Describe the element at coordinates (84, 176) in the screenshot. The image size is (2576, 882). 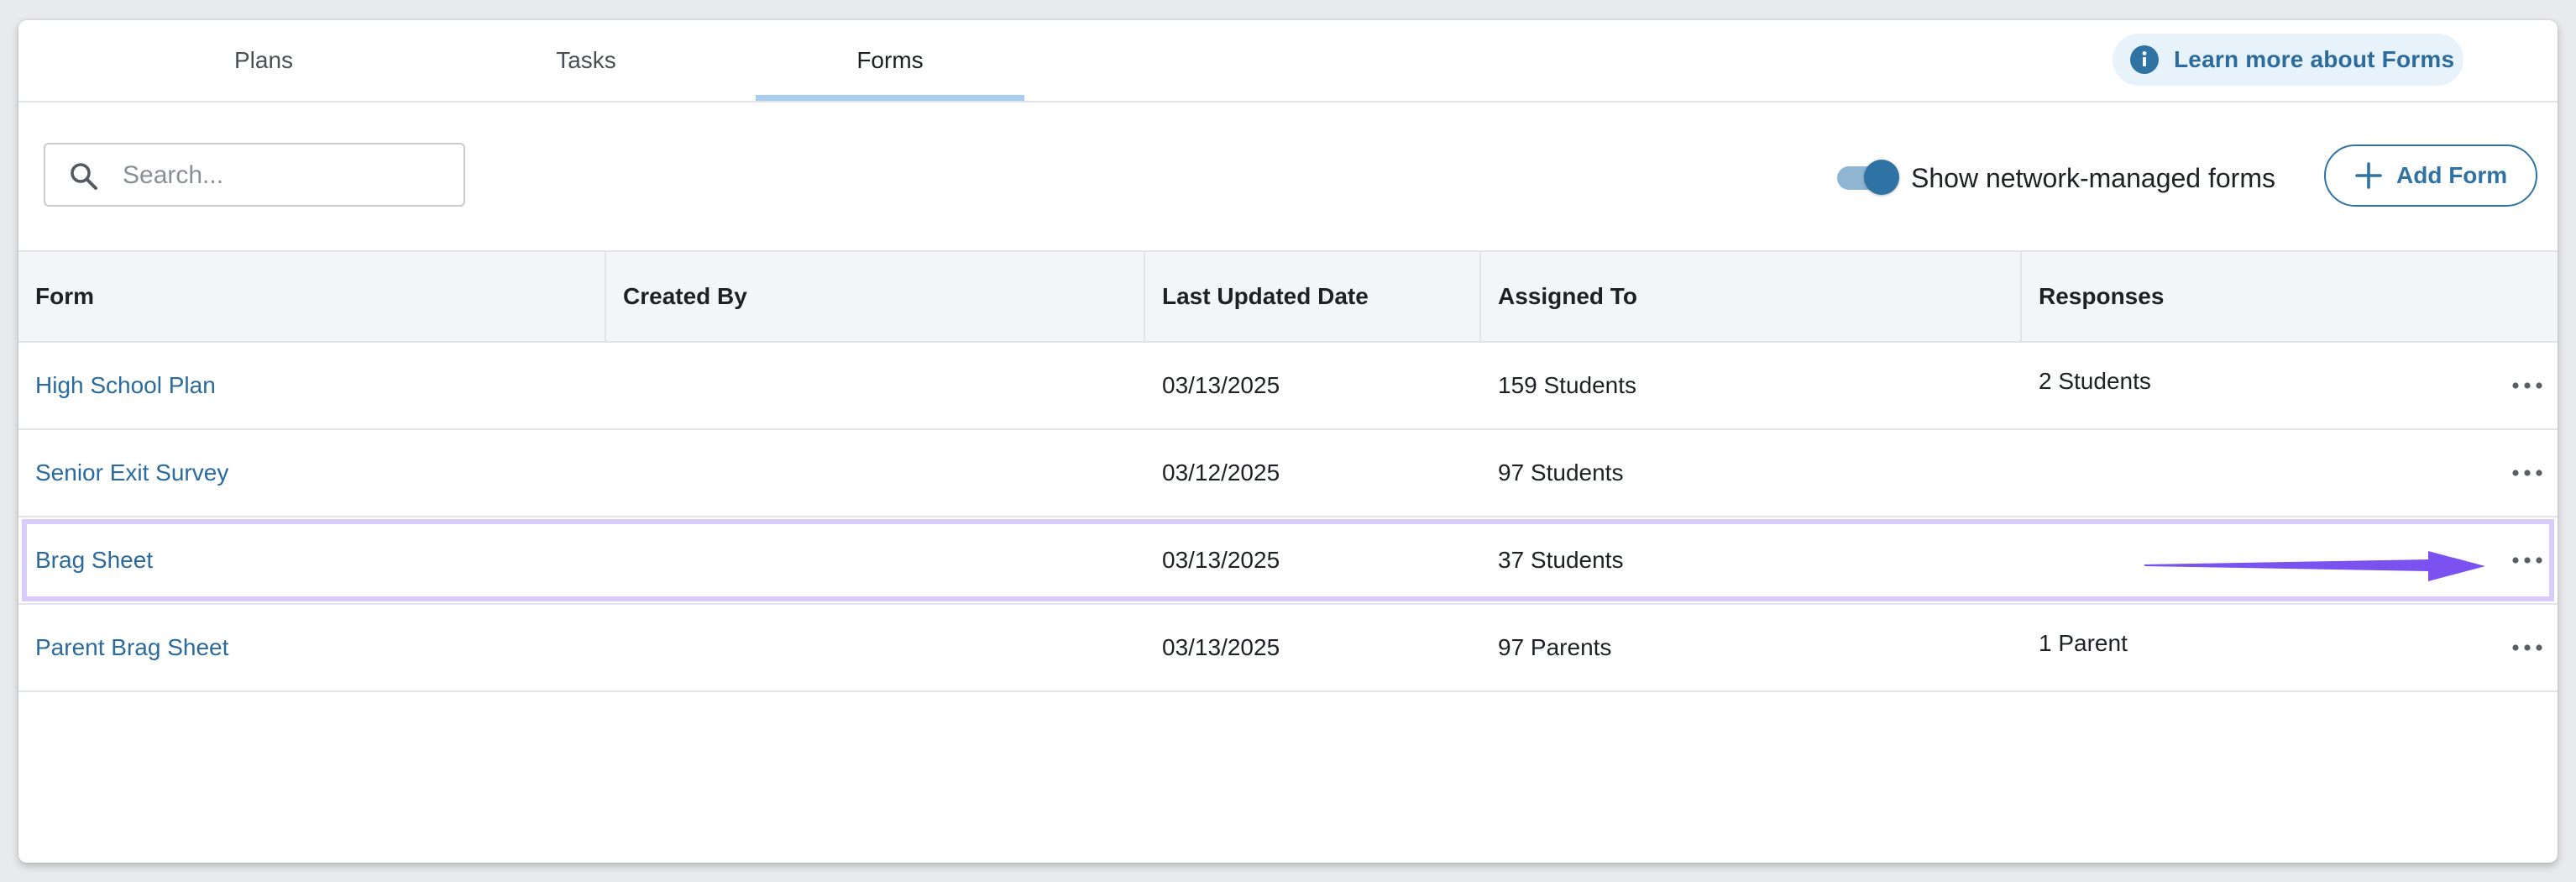
I see `search-icon` at that location.